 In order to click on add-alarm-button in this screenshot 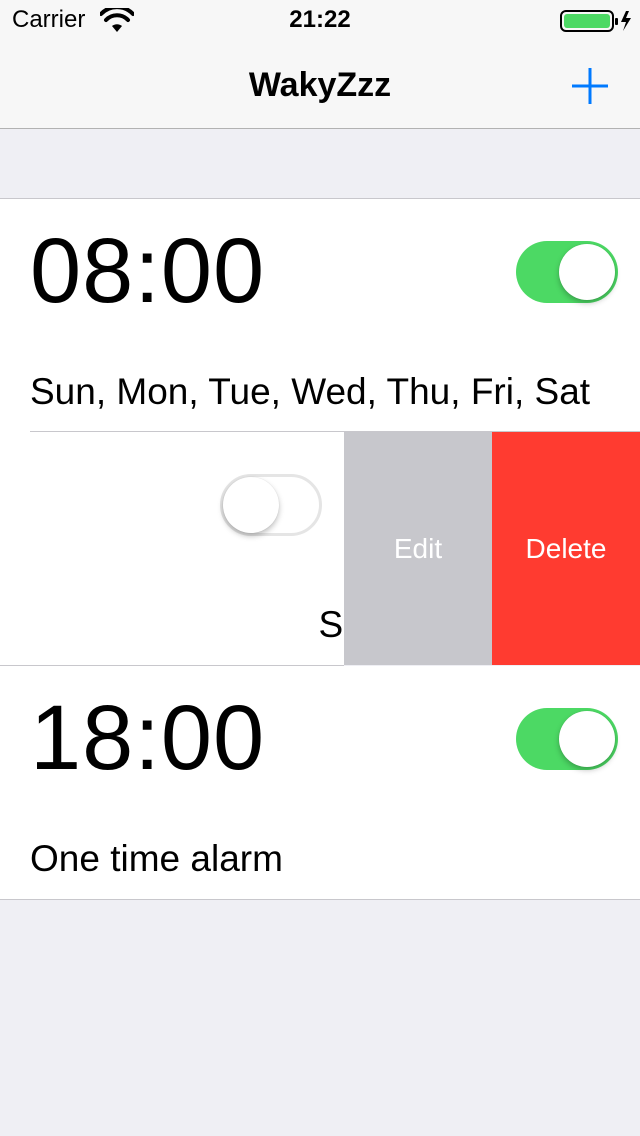, I will do `click(590, 86)`.